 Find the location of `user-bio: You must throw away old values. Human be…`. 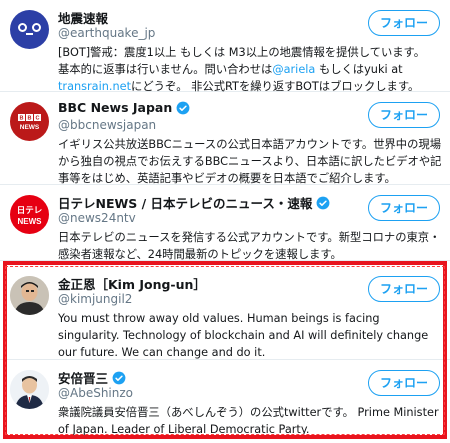

user-bio: You must throw away old values. Human be… is located at coordinates (243, 335).